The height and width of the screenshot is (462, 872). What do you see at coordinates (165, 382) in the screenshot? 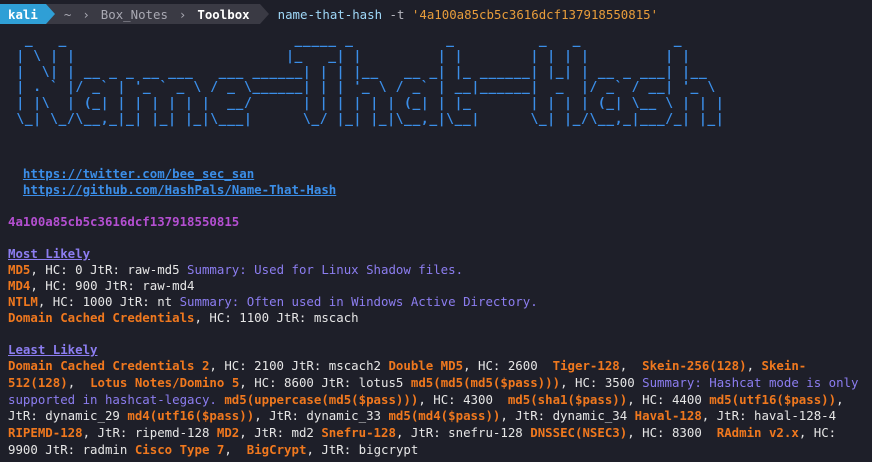
I see `hash-name: Lotus Notes/Domino 5` at bounding box center [165, 382].